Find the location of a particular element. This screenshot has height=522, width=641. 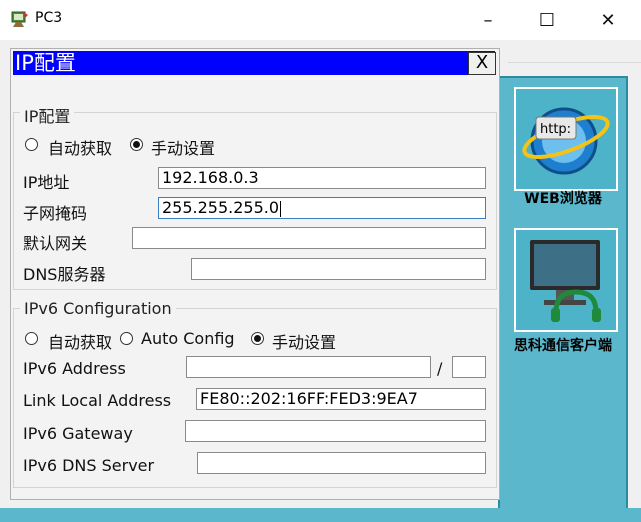

window-titlebar: PC3 – ☐ ✕ is located at coordinates (320, 20).